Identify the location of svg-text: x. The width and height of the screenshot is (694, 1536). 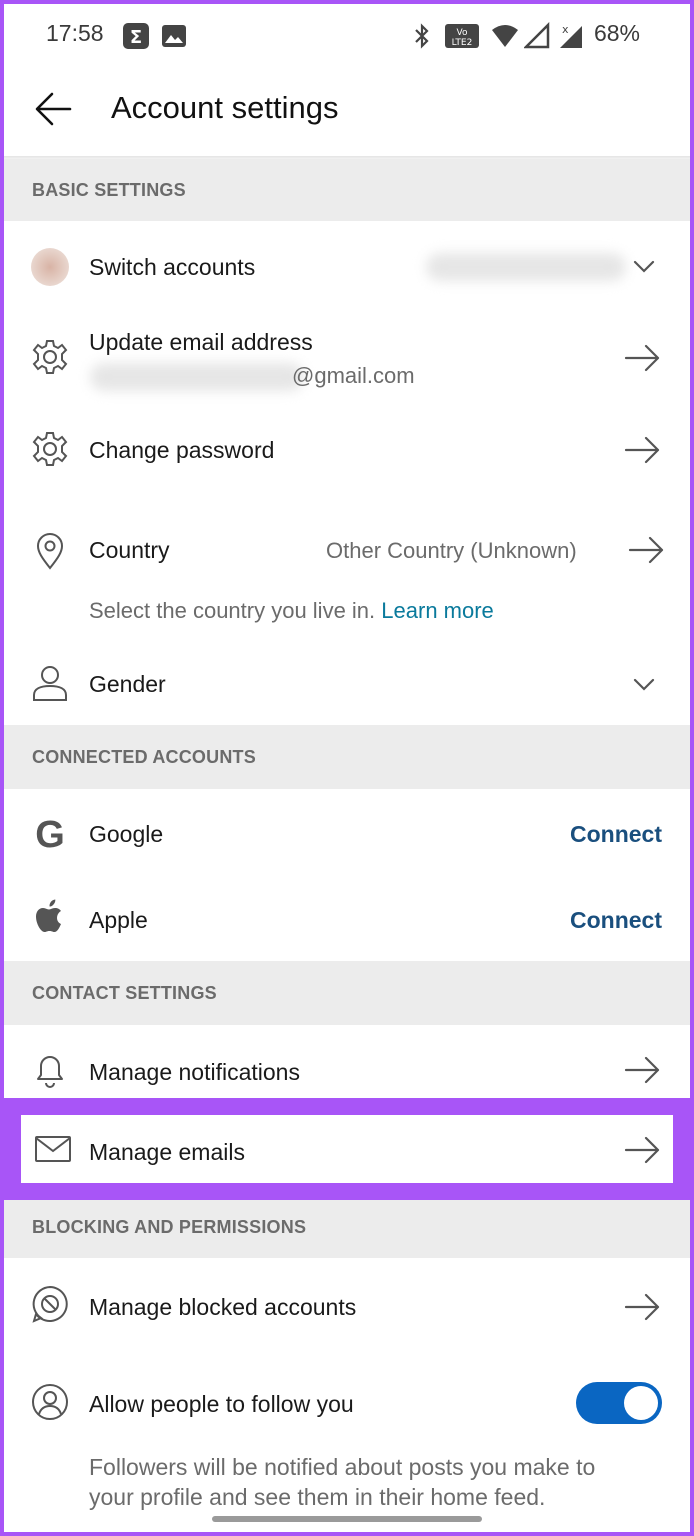
(565, 29).